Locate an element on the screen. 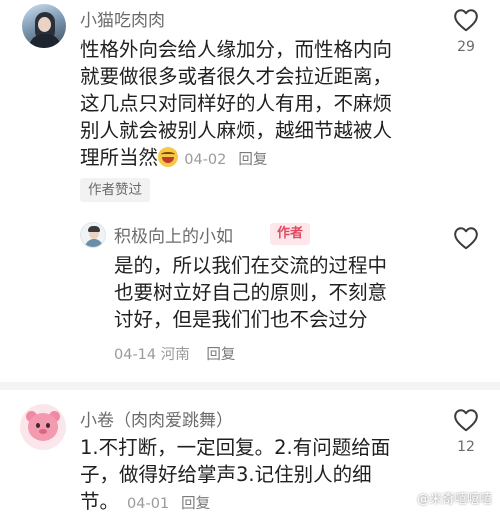 The height and width of the screenshot is (516, 500). like-button-3: 12 is located at coordinates (466, 431).